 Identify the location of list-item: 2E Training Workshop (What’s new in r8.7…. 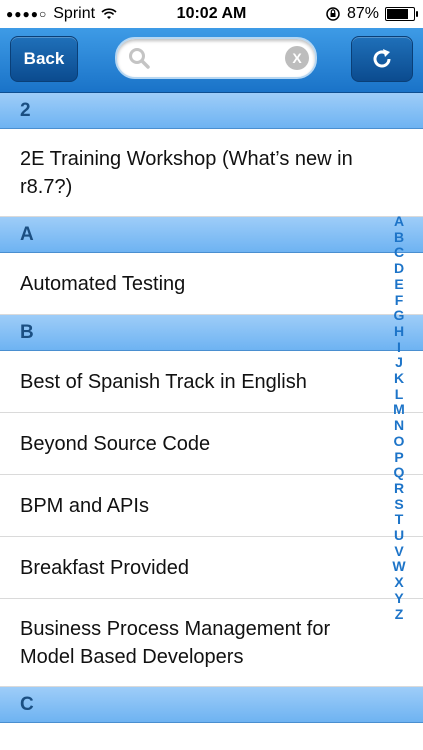
(211, 173).